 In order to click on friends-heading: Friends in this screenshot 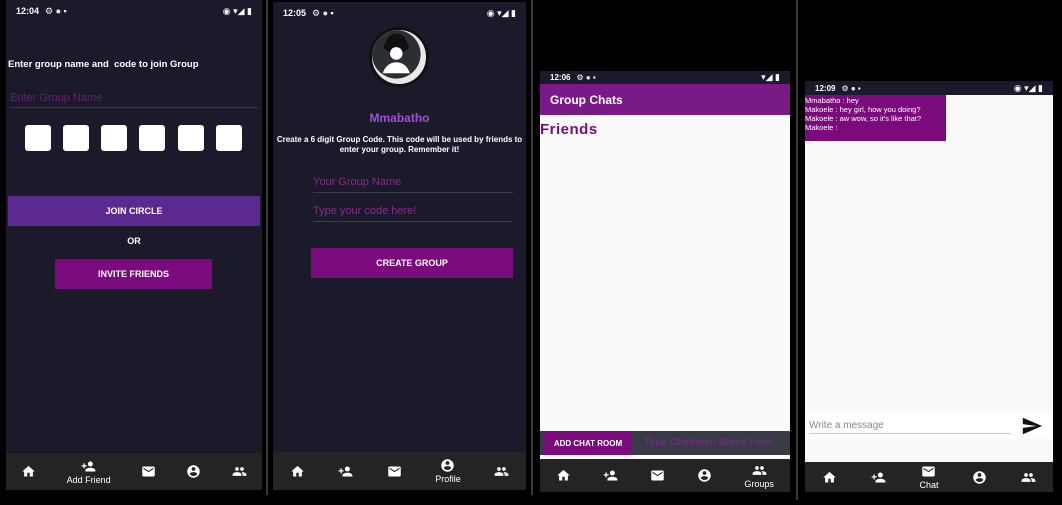, I will do `click(569, 129)`.